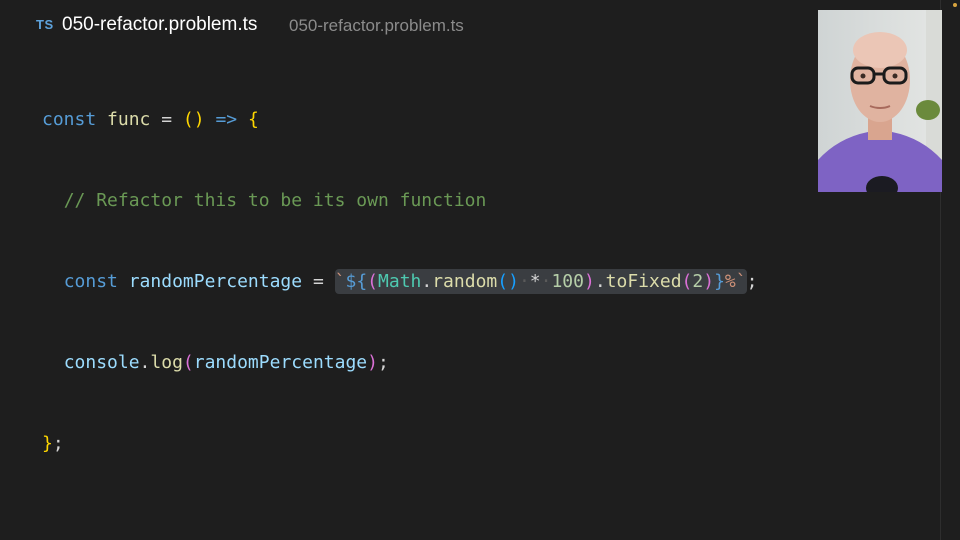 The height and width of the screenshot is (540, 960). I want to click on token-random: random, so click(465, 281).